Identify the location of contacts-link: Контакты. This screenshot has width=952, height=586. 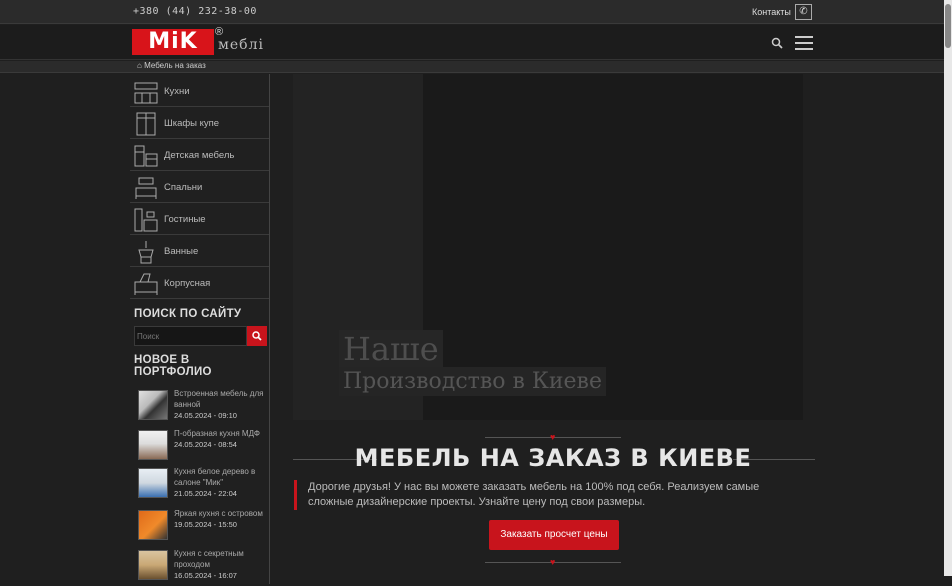
(771, 12).